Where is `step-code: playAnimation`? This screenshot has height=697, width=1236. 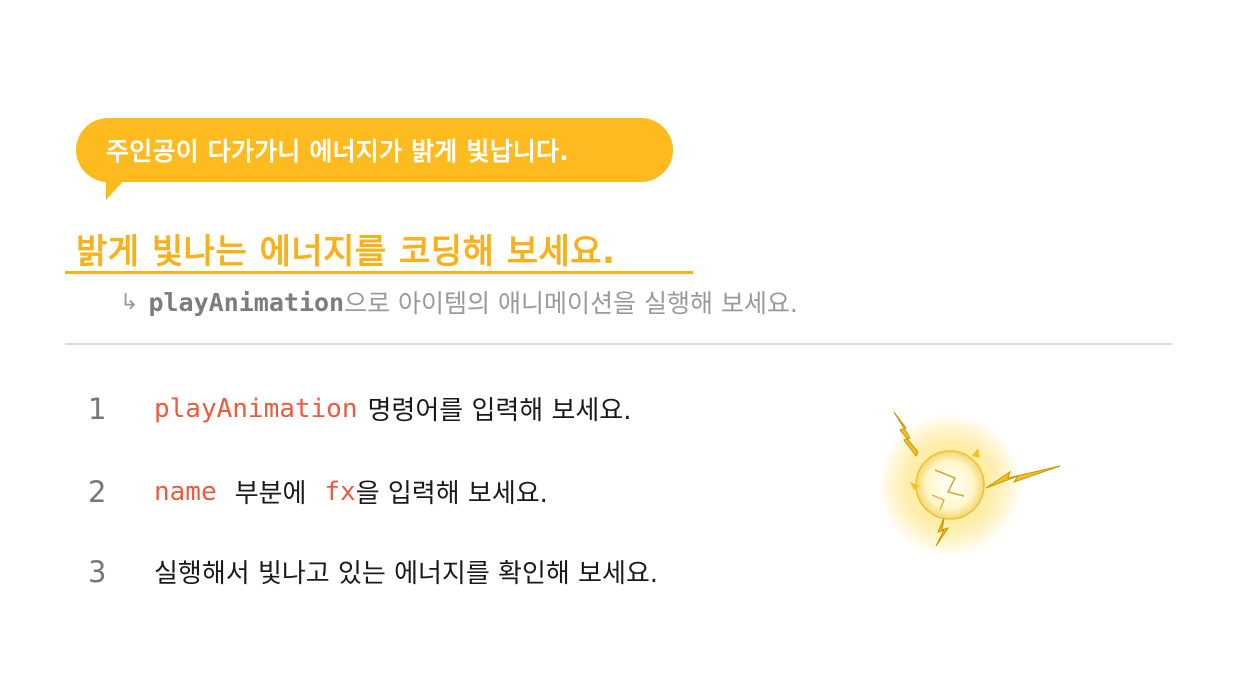 step-code: playAnimation is located at coordinates (256, 408).